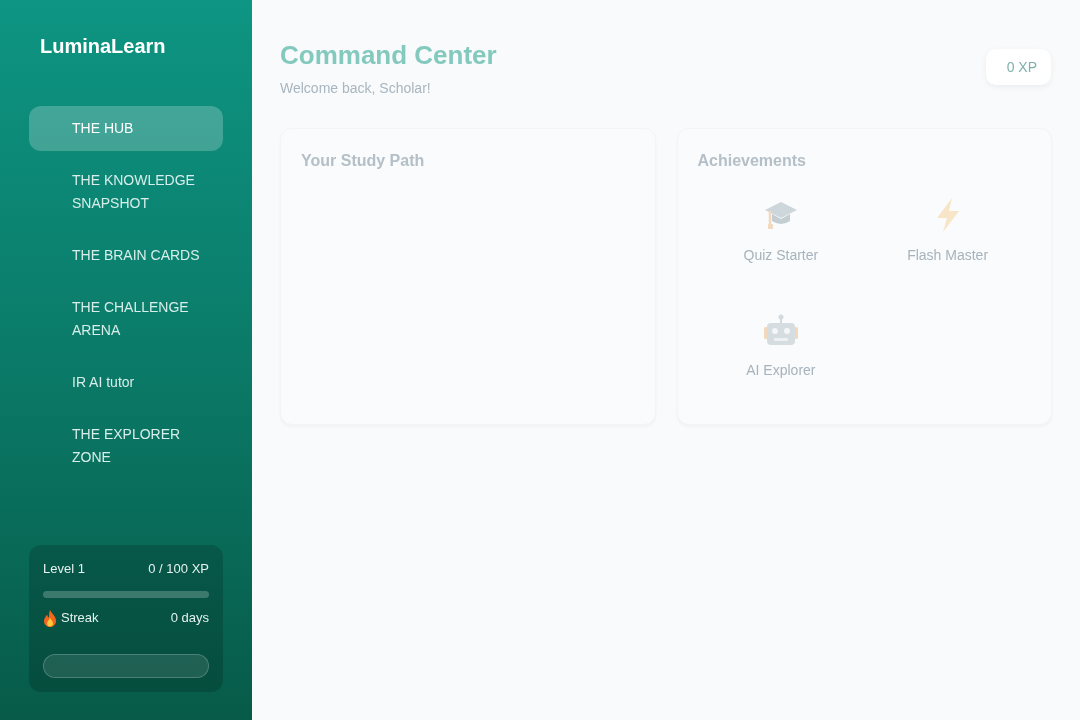 Image resolution: width=1080 pixels, height=720 pixels. What do you see at coordinates (388, 55) in the screenshot?
I see `page-title: Command Center` at bounding box center [388, 55].